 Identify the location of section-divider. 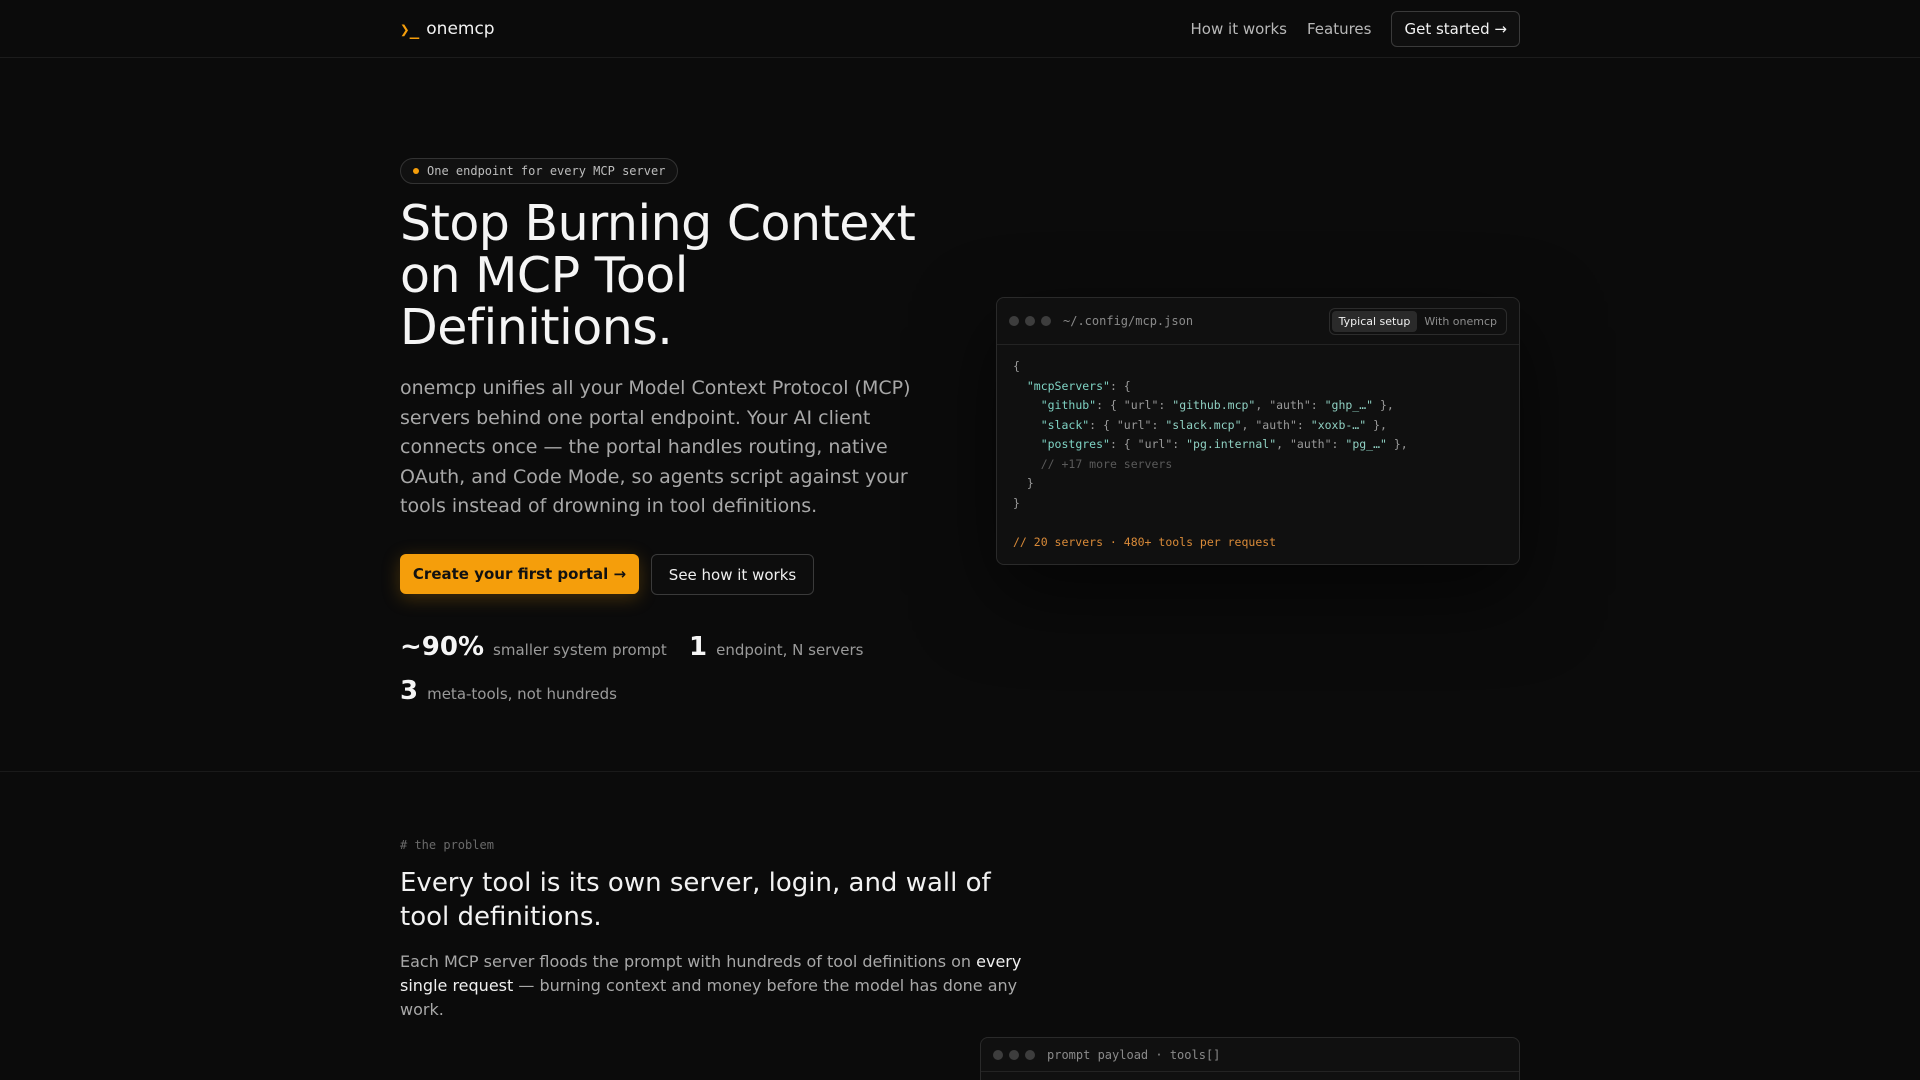
(960, 771).